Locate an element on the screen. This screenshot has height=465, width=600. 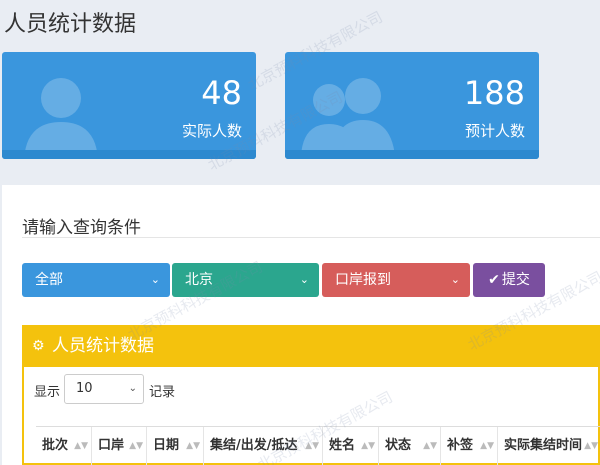
submit-button-label: 提交 is located at coordinates (515, 280).